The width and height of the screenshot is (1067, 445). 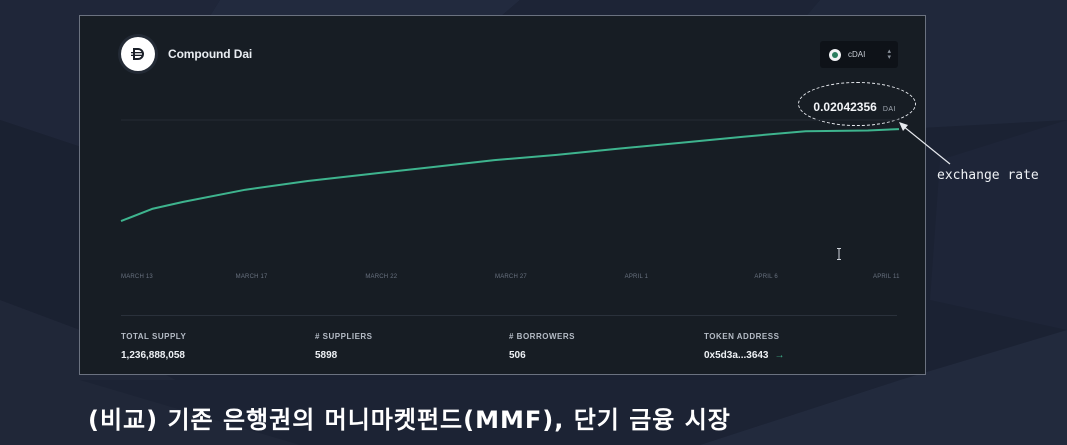 I want to click on stat-total-supply: TOTAL SUPPLY 1,236,888,058, so click(x=153, y=346).